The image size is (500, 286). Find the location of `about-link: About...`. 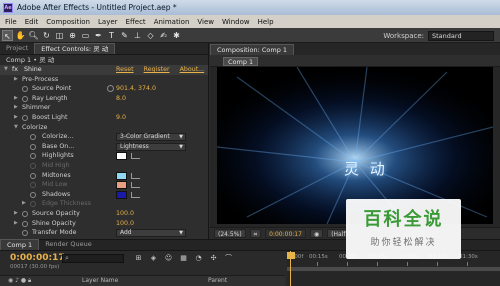

about-link: About... is located at coordinates (192, 69).